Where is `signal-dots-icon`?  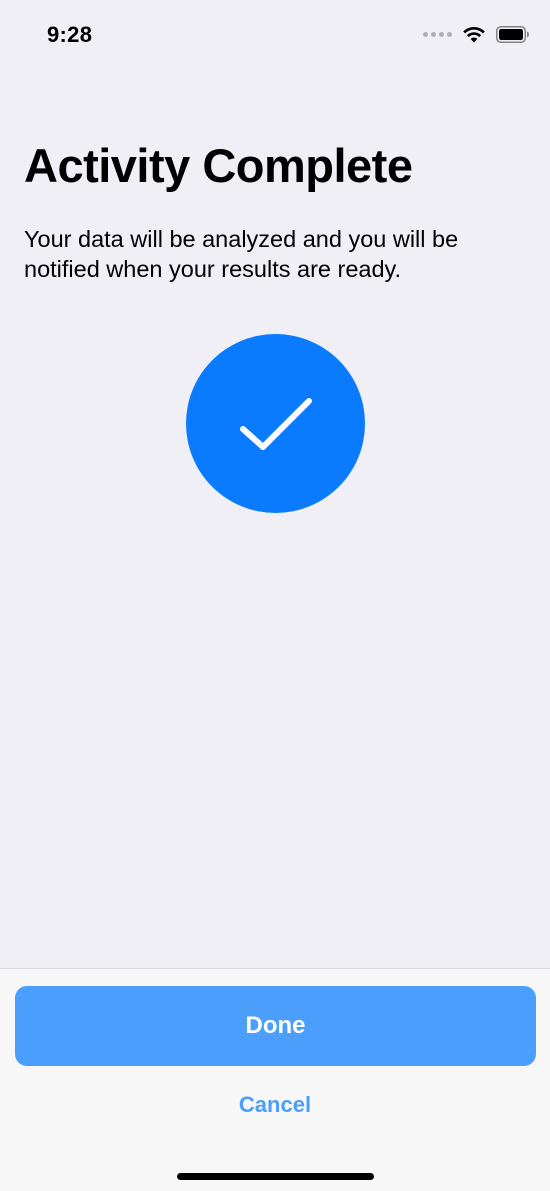
signal-dots-icon is located at coordinates (437, 34).